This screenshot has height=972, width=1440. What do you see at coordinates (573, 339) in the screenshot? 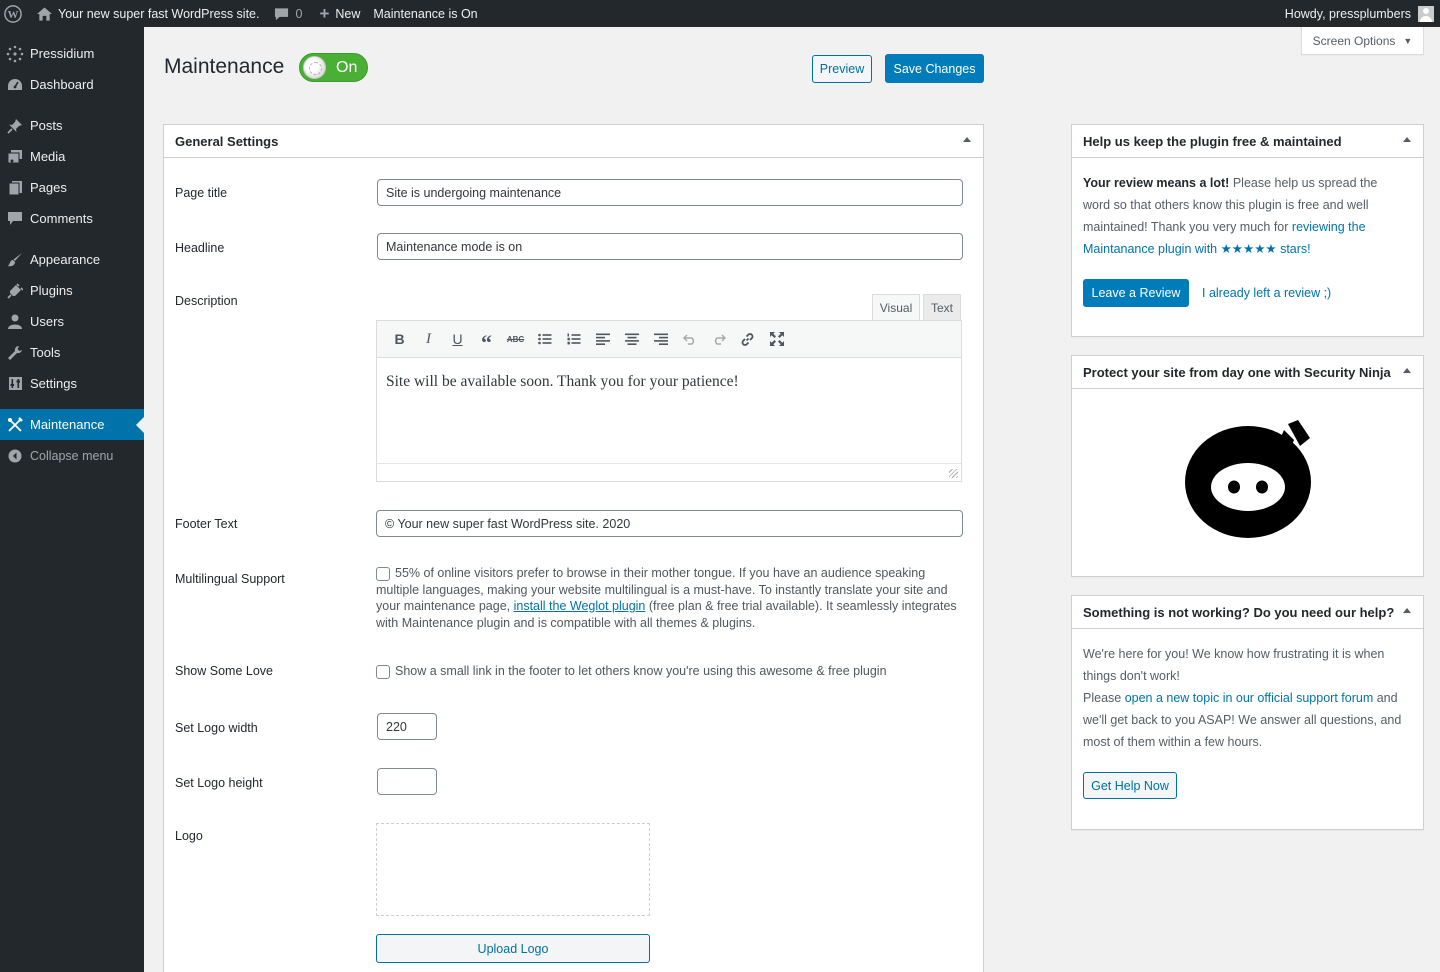
I see `numbered-list-icon` at bounding box center [573, 339].